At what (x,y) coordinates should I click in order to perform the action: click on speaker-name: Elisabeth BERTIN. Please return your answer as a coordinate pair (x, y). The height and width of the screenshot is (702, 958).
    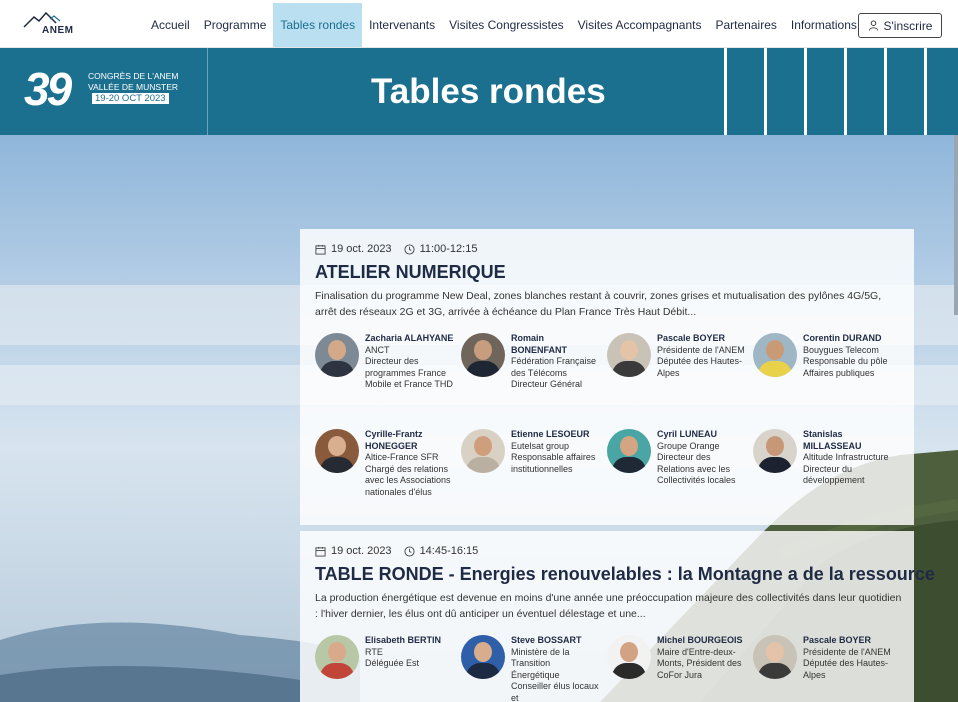
    Looking at the image, I should click on (403, 640).